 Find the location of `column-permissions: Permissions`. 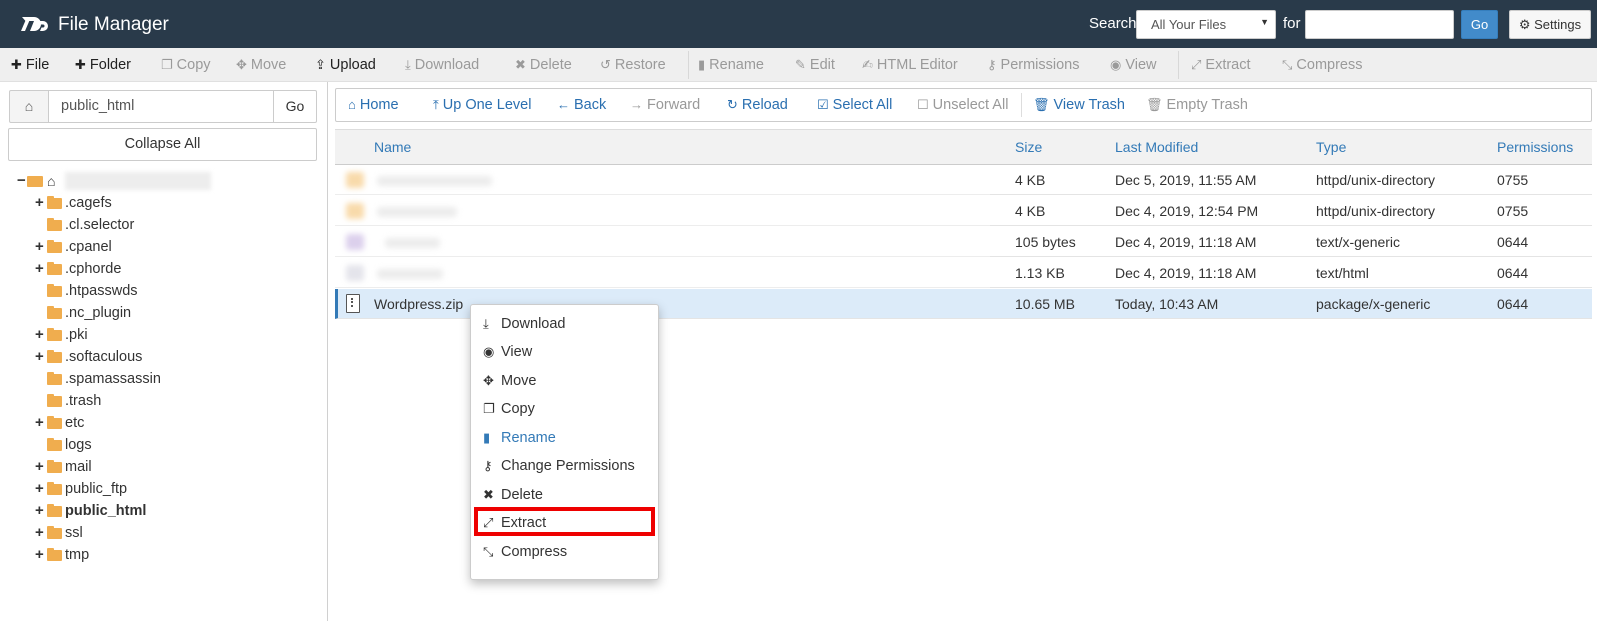

column-permissions: Permissions is located at coordinates (1535, 147).